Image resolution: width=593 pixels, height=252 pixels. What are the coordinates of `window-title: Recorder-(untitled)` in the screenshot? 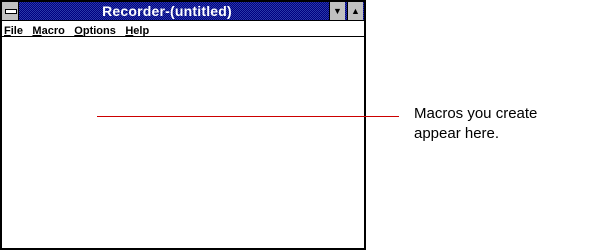 It's located at (167, 11).